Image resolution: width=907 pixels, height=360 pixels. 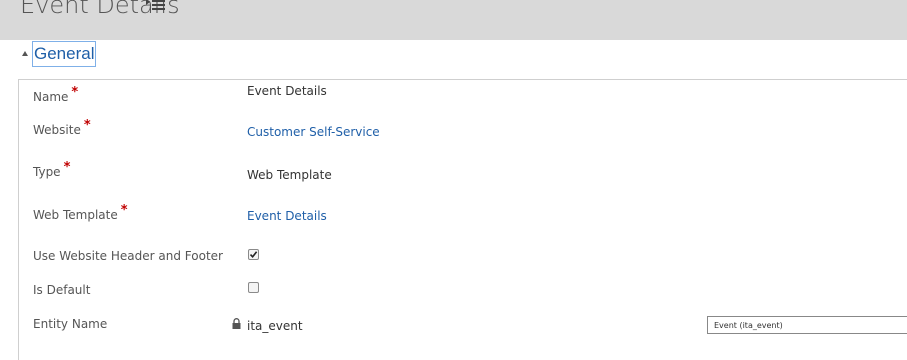 What do you see at coordinates (51, 97) in the screenshot?
I see `name-label-text: Name` at bounding box center [51, 97].